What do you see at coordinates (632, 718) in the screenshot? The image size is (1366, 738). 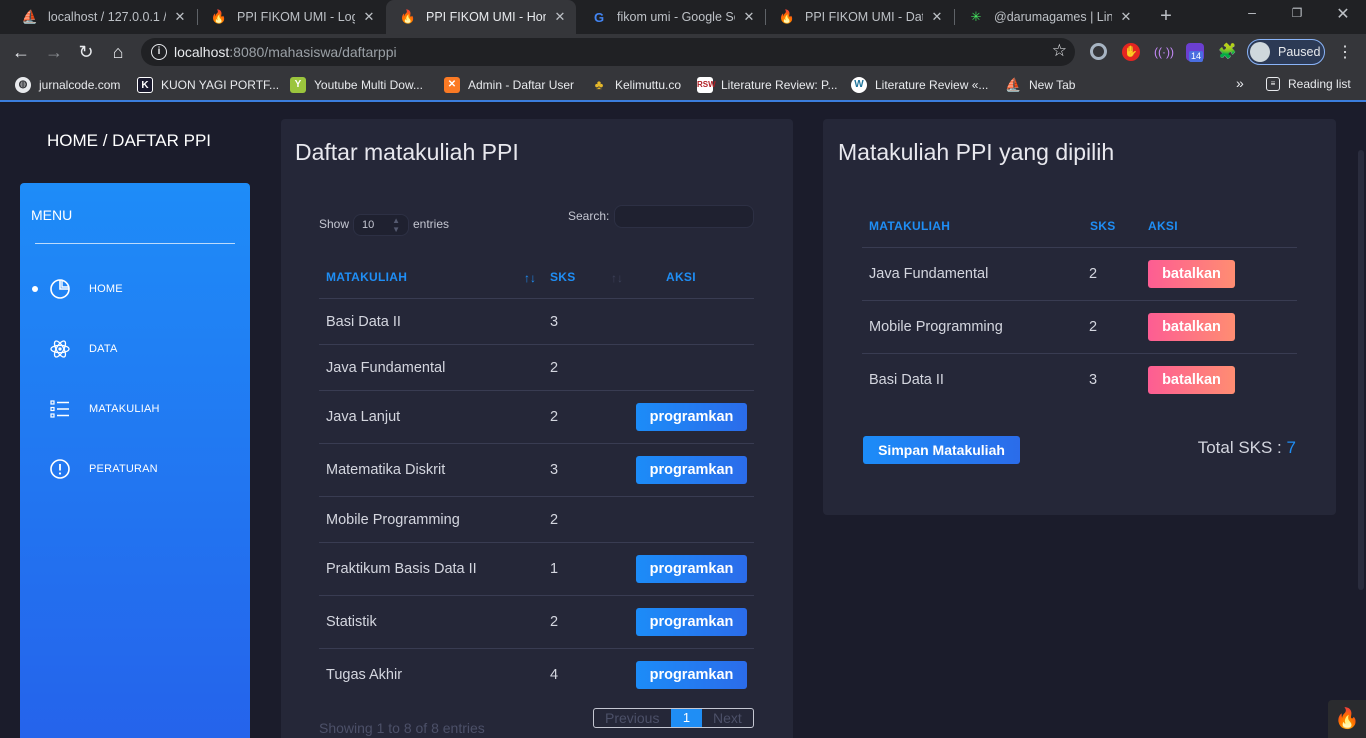 I see `pagination-previous: Previous` at bounding box center [632, 718].